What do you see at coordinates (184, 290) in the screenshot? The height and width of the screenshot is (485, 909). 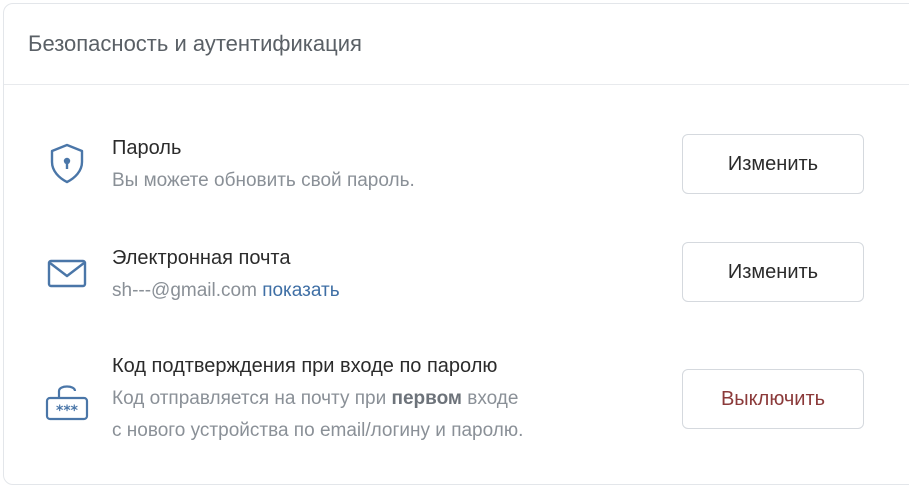 I see `masked-email: sh---@gmail.com` at bounding box center [184, 290].